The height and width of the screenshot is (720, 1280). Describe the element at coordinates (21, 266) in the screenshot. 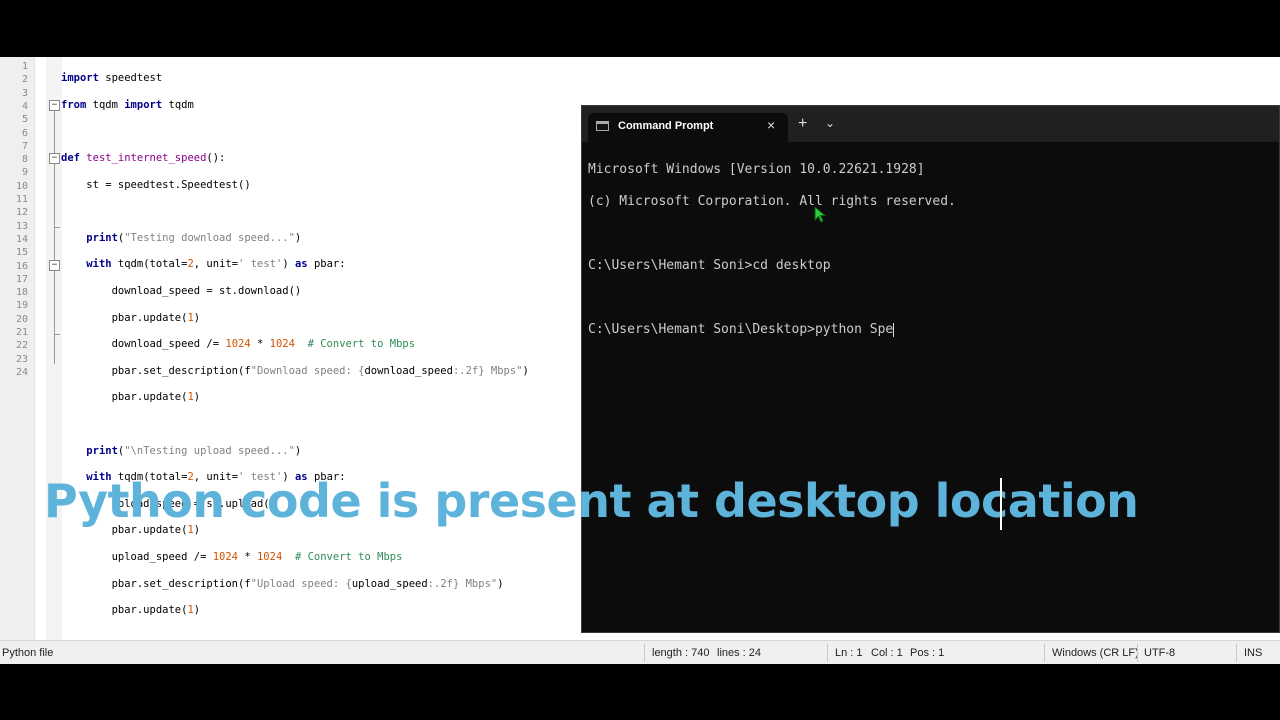

I see `line-number: 16` at that location.